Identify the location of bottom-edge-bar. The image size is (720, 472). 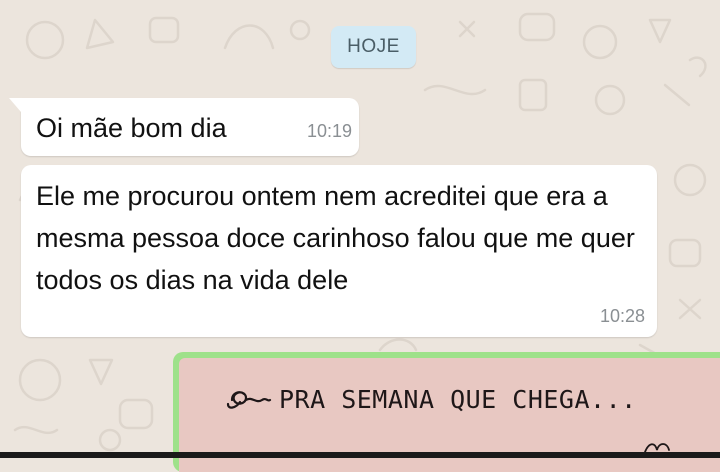
(360, 455).